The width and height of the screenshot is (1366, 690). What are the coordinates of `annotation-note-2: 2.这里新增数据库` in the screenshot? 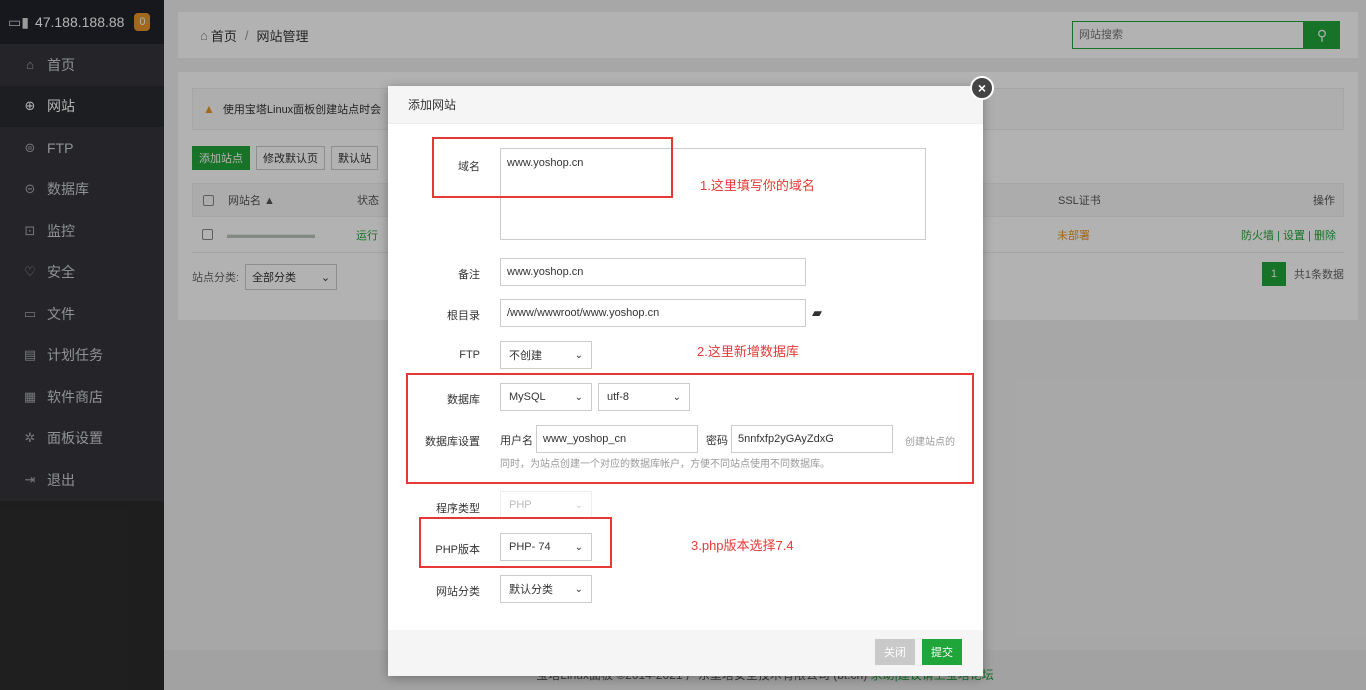 It's located at (748, 351).